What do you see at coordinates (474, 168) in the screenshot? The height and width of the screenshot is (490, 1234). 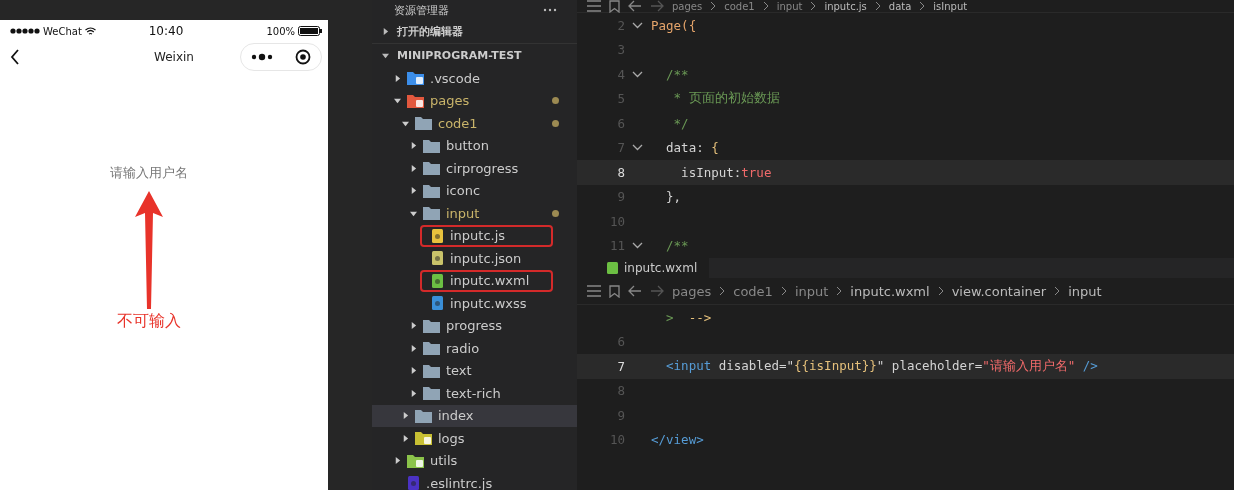 I see `tree-item: cirprogress` at bounding box center [474, 168].